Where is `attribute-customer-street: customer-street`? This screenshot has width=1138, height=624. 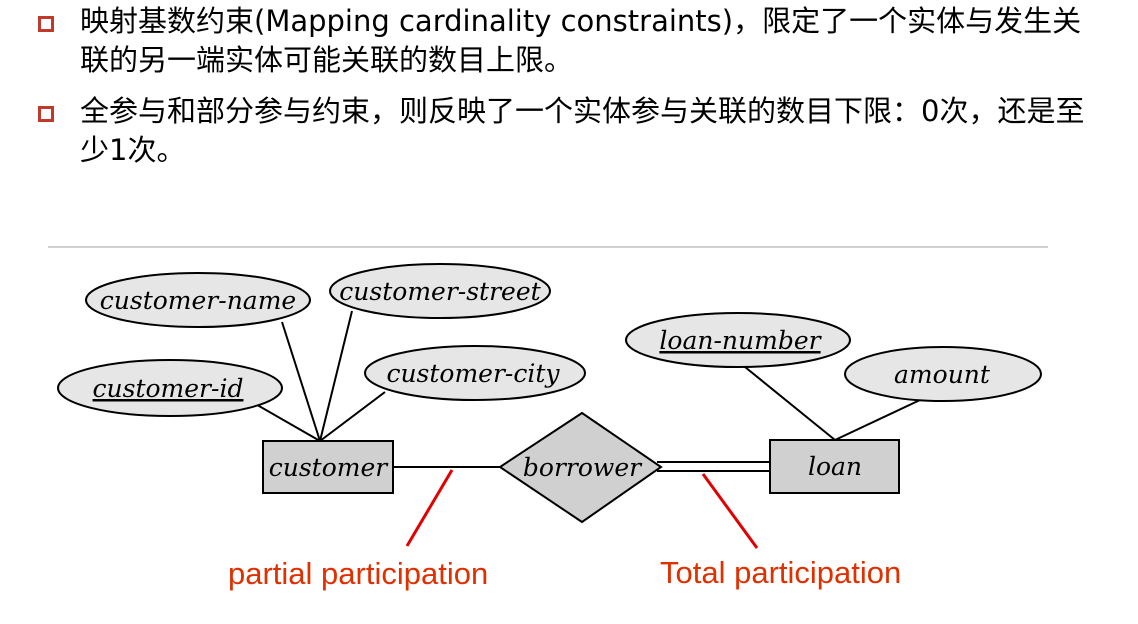 attribute-customer-street: customer-street is located at coordinates (440, 291).